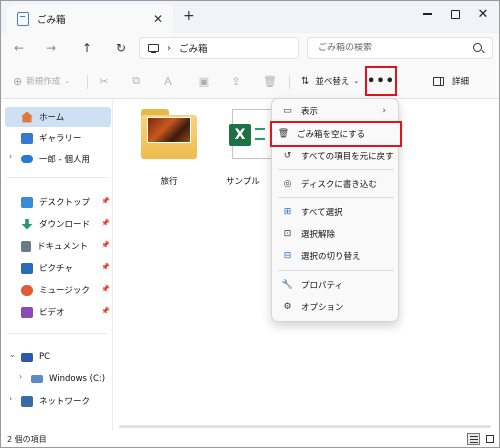  What do you see at coordinates (335, 156) in the screenshot?
I see `menu-item-restore-all: ↺ すべての項目を元に戻す` at bounding box center [335, 156].